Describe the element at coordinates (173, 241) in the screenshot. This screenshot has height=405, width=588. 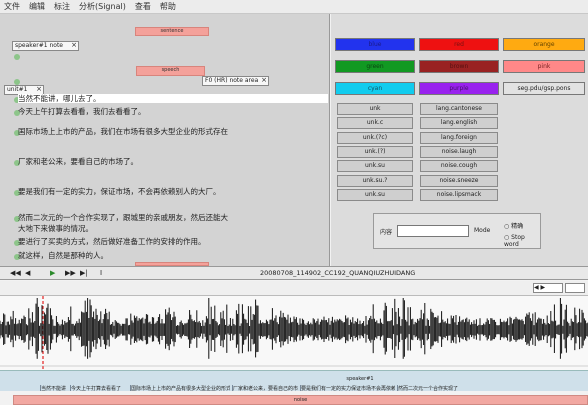
I see `transcript-line: 要进行了买卖的方式，然后做好准备工作的安排的作用。` at that location.